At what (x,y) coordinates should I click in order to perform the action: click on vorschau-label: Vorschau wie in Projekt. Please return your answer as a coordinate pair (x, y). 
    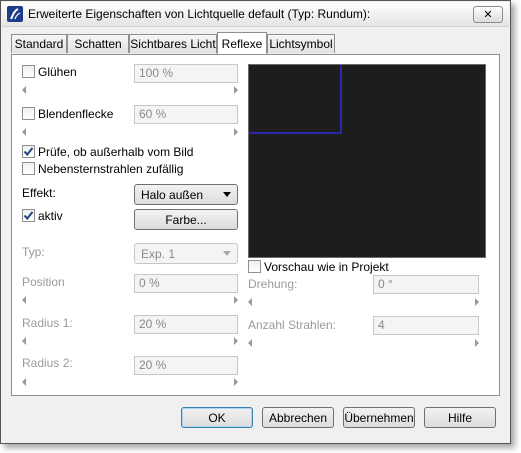
    Looking at the image, I should click on (326, 267).